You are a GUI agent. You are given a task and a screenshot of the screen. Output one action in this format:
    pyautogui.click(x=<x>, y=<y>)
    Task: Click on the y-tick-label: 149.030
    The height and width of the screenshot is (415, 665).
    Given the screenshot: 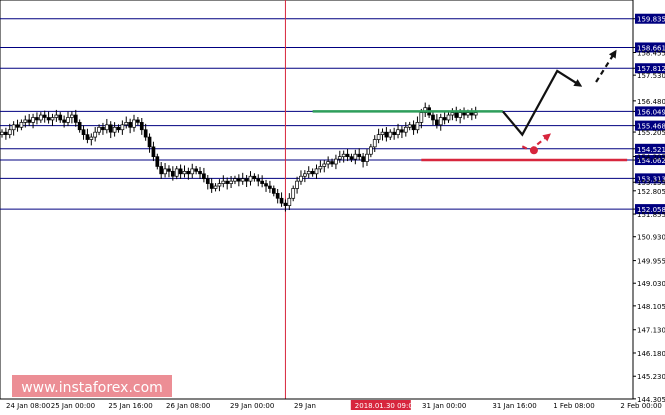 What is the action you would take?
    pyautogui.click(x=651, y=284)
    